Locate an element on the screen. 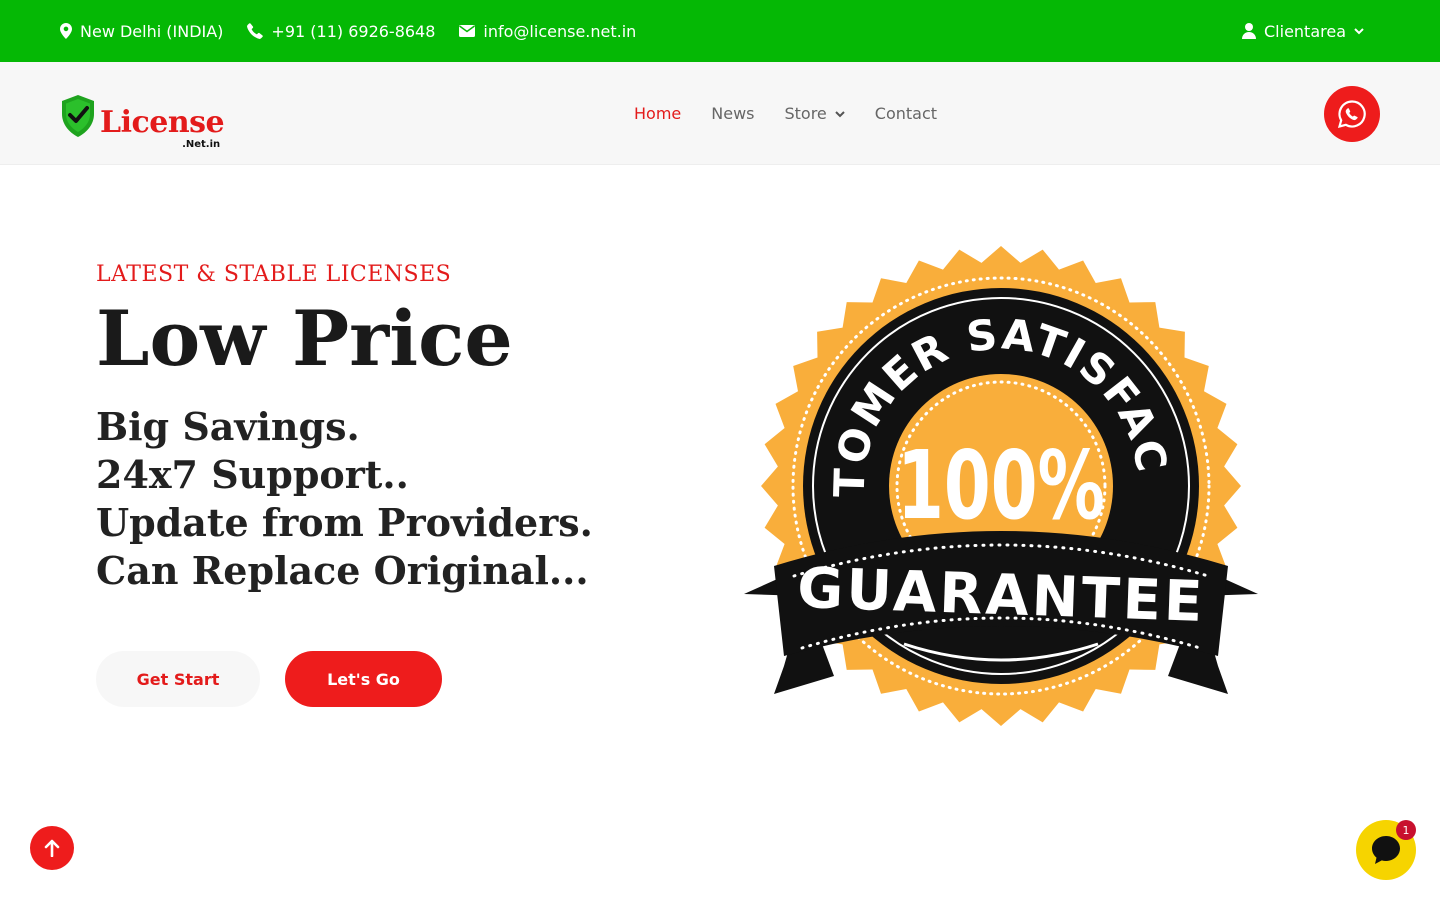 The image size is (1440, 900). user-icon is located at coordinates (1249, 31).